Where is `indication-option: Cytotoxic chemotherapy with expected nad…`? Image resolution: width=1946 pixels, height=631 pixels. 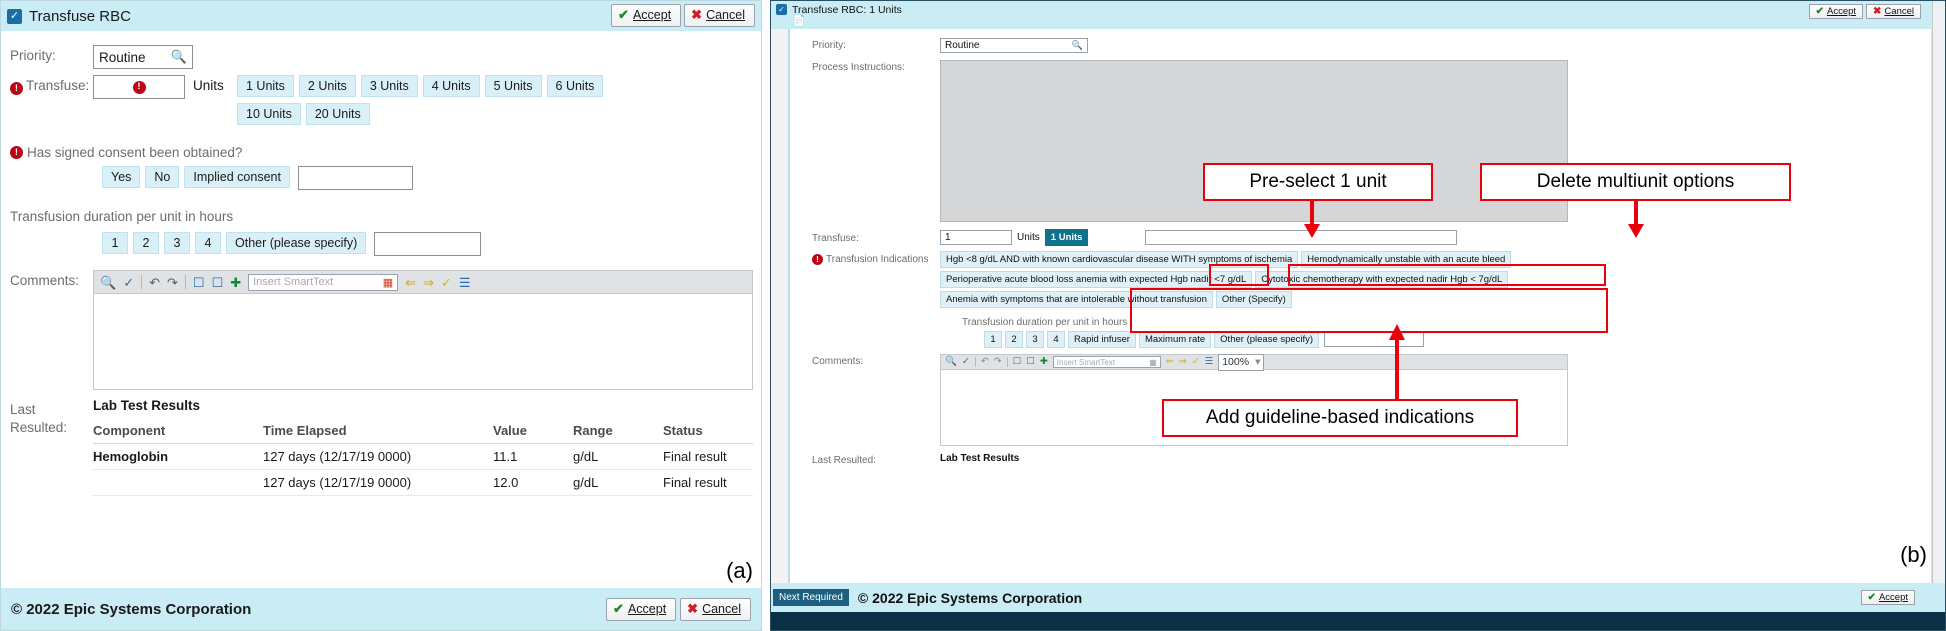 indication-option: Cytotoxic chemotherapy with expected nad… is located at coordinates (1382, 279).